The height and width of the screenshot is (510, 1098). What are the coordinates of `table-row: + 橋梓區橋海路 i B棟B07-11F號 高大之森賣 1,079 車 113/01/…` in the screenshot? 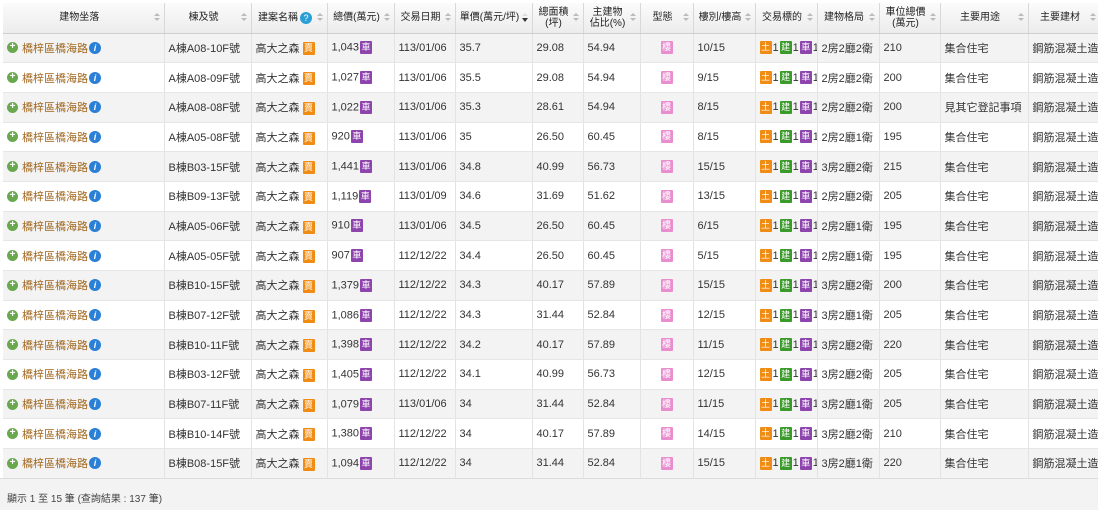 It's located at (550, 404).